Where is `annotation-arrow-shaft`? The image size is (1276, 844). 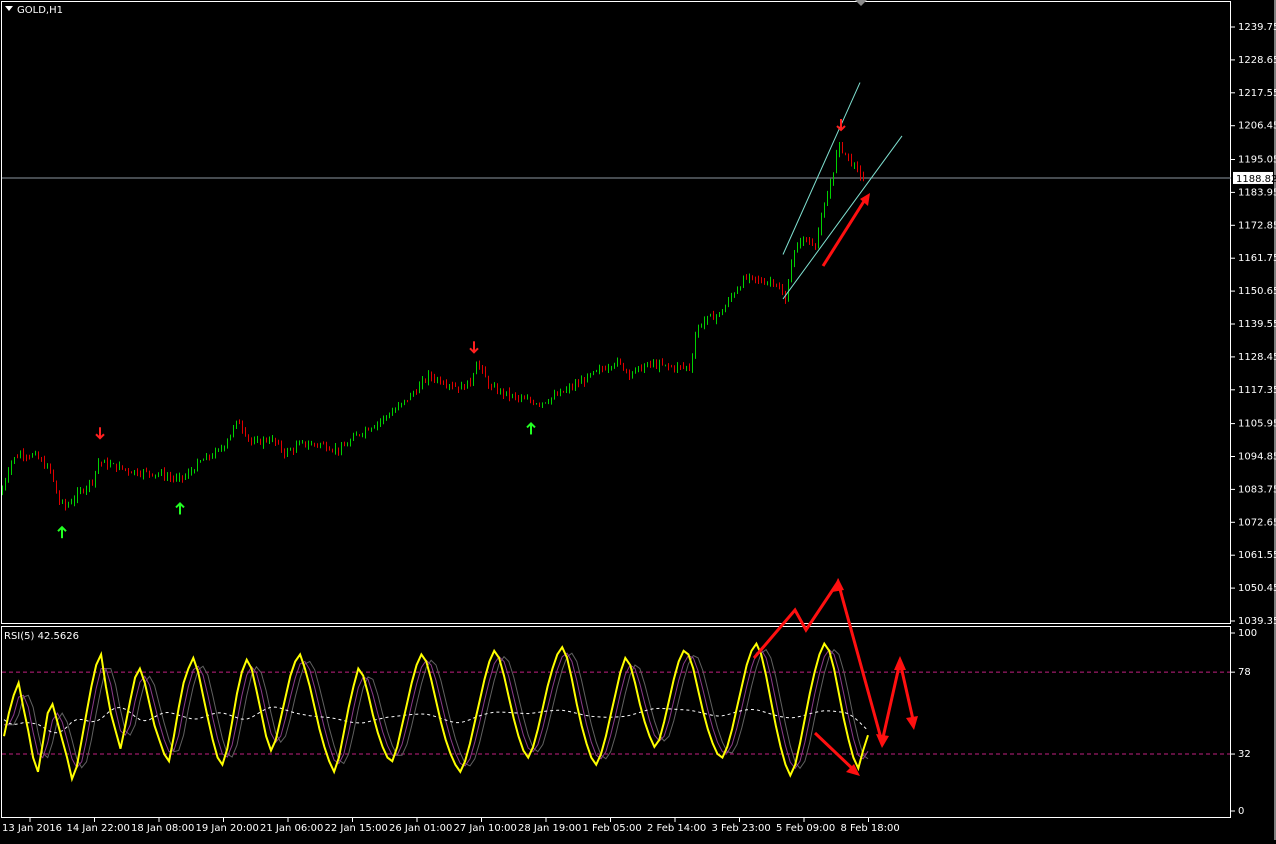 annotation-arrow-shaft is located at coordinates (844, 232).